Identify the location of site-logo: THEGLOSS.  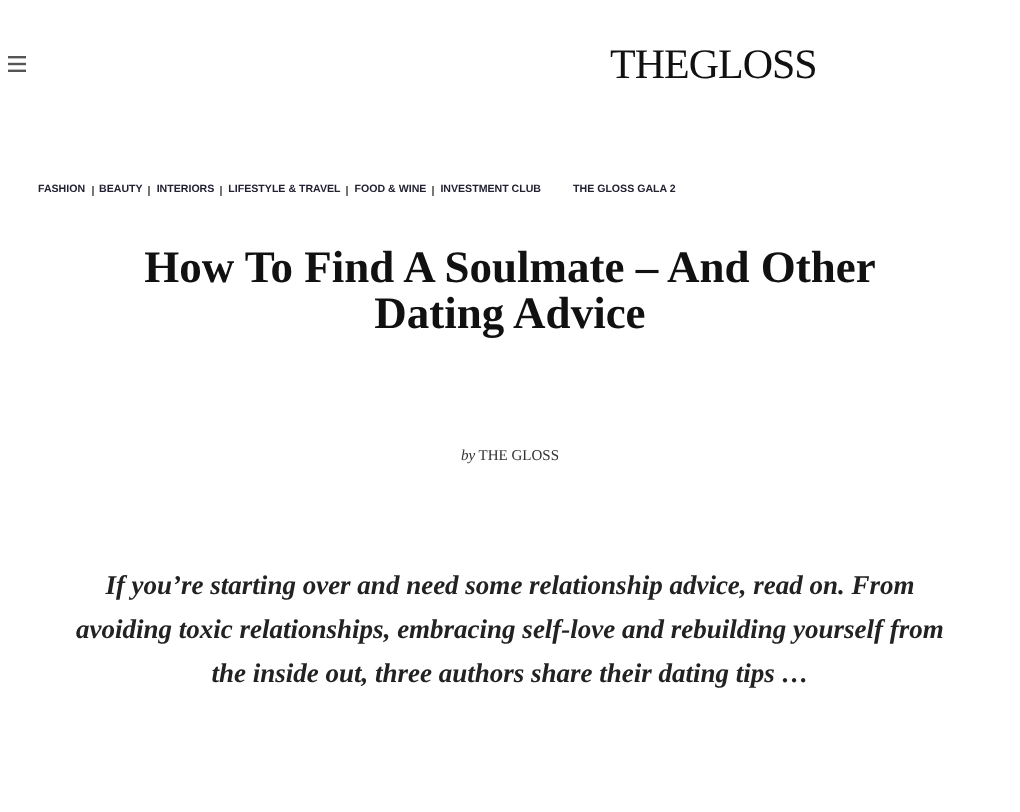
(713, 64).